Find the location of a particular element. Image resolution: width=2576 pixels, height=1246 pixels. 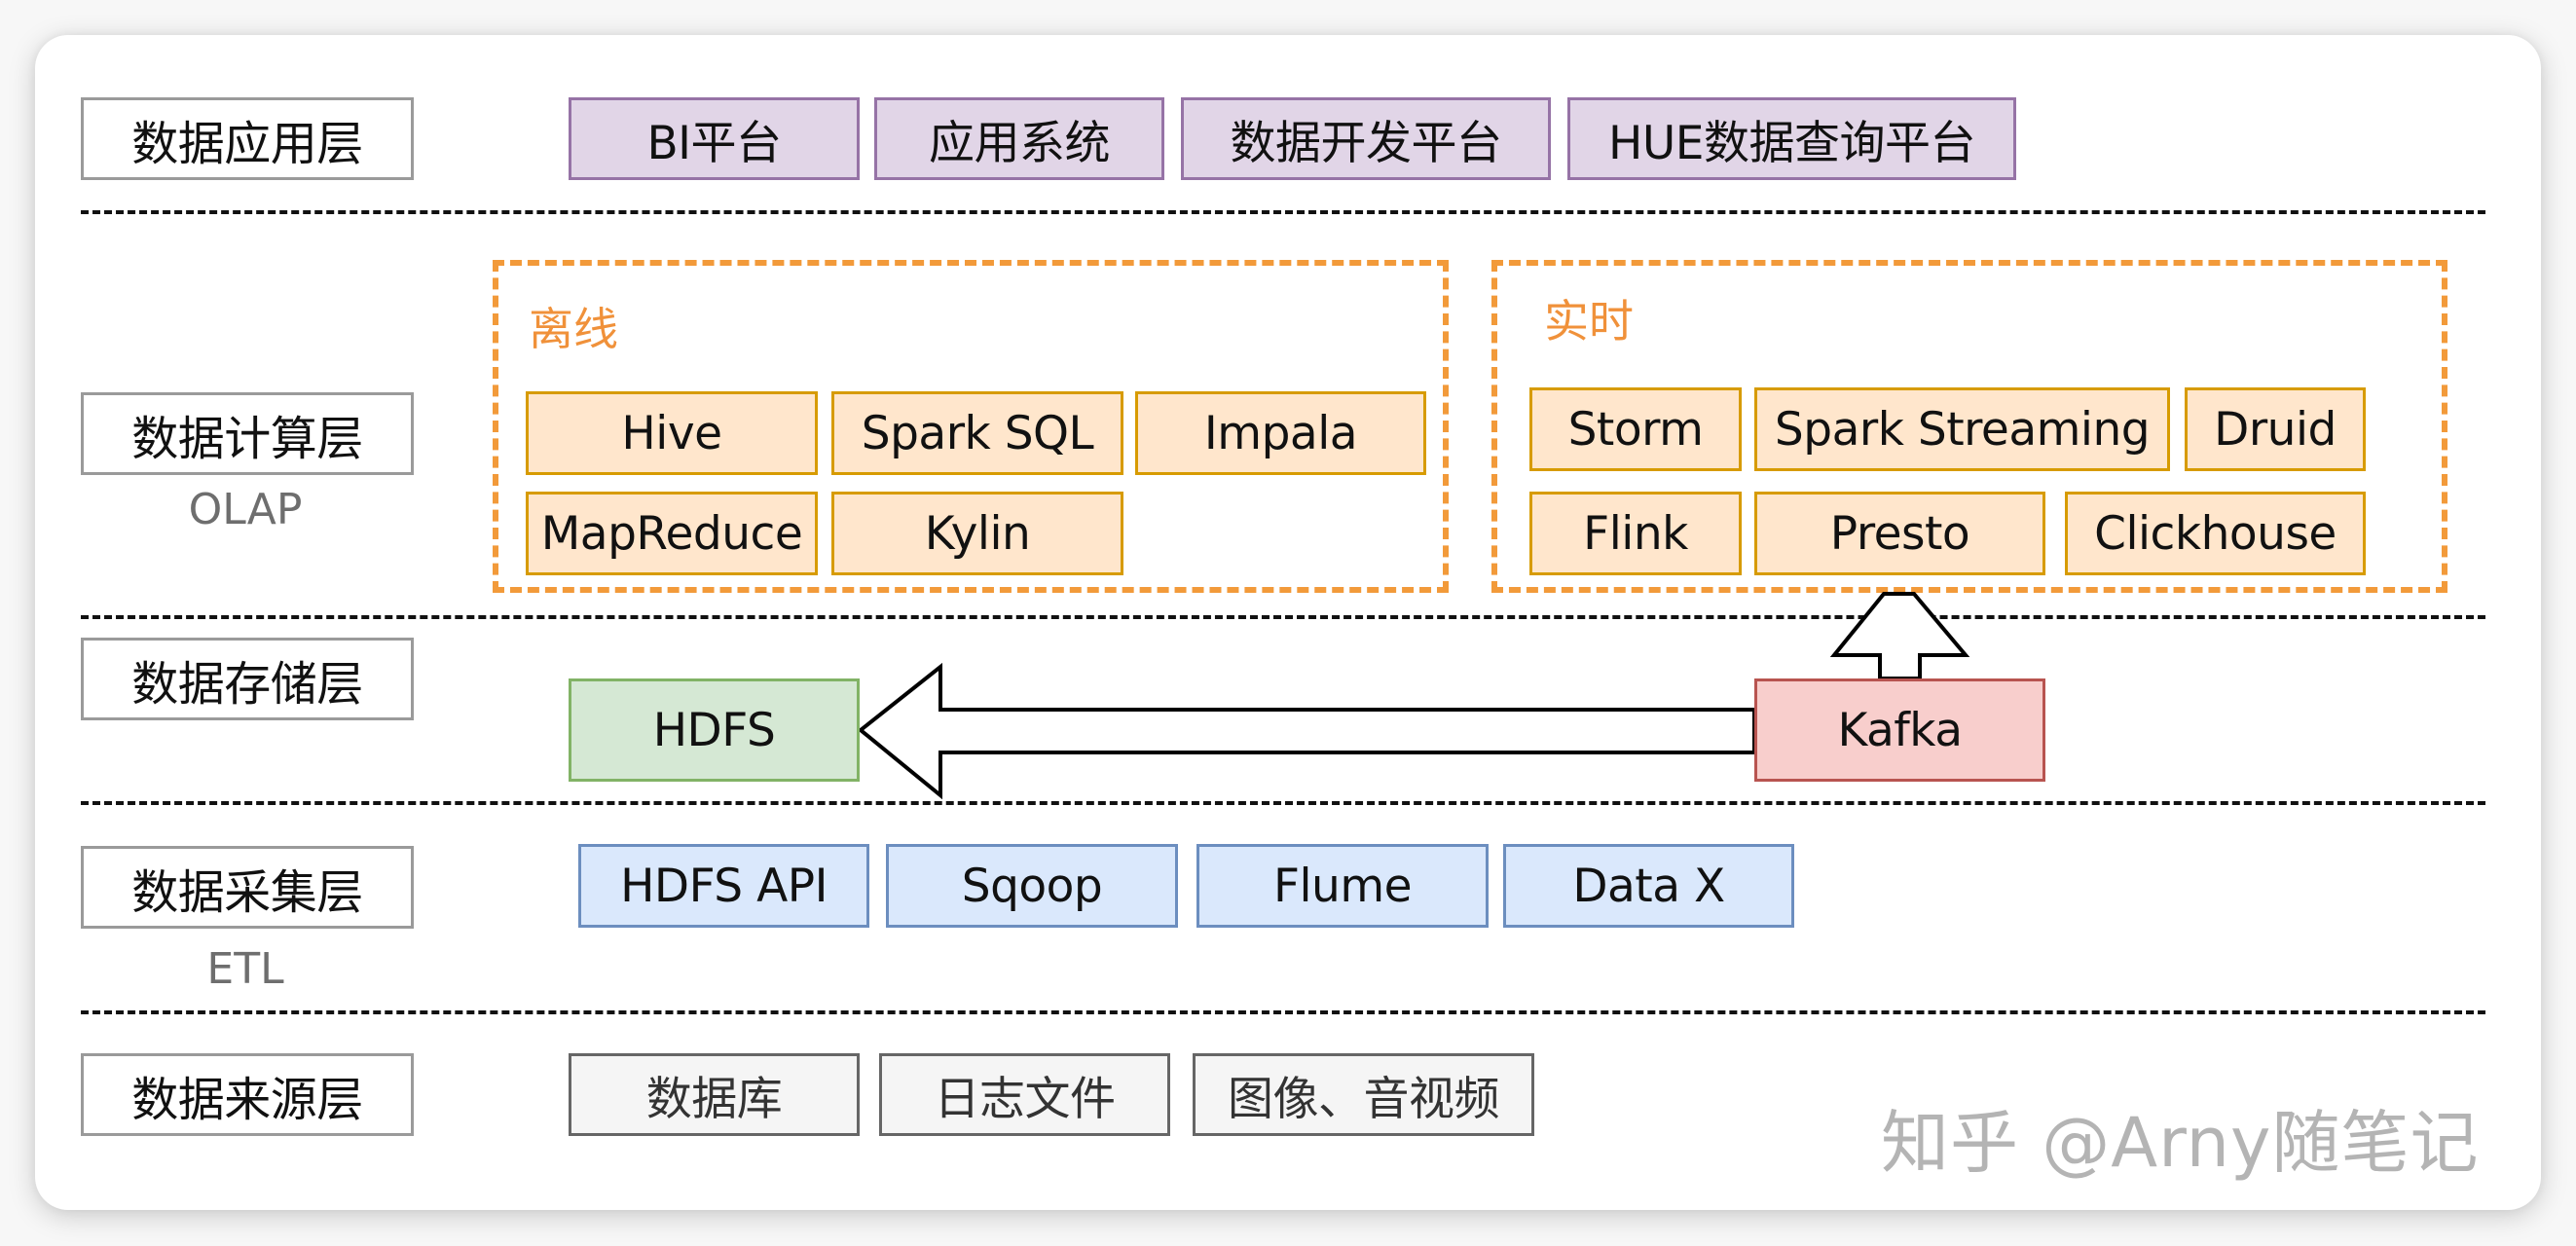

collect-item-sqoop: Sqoop is located at coordinates (1032, 886).